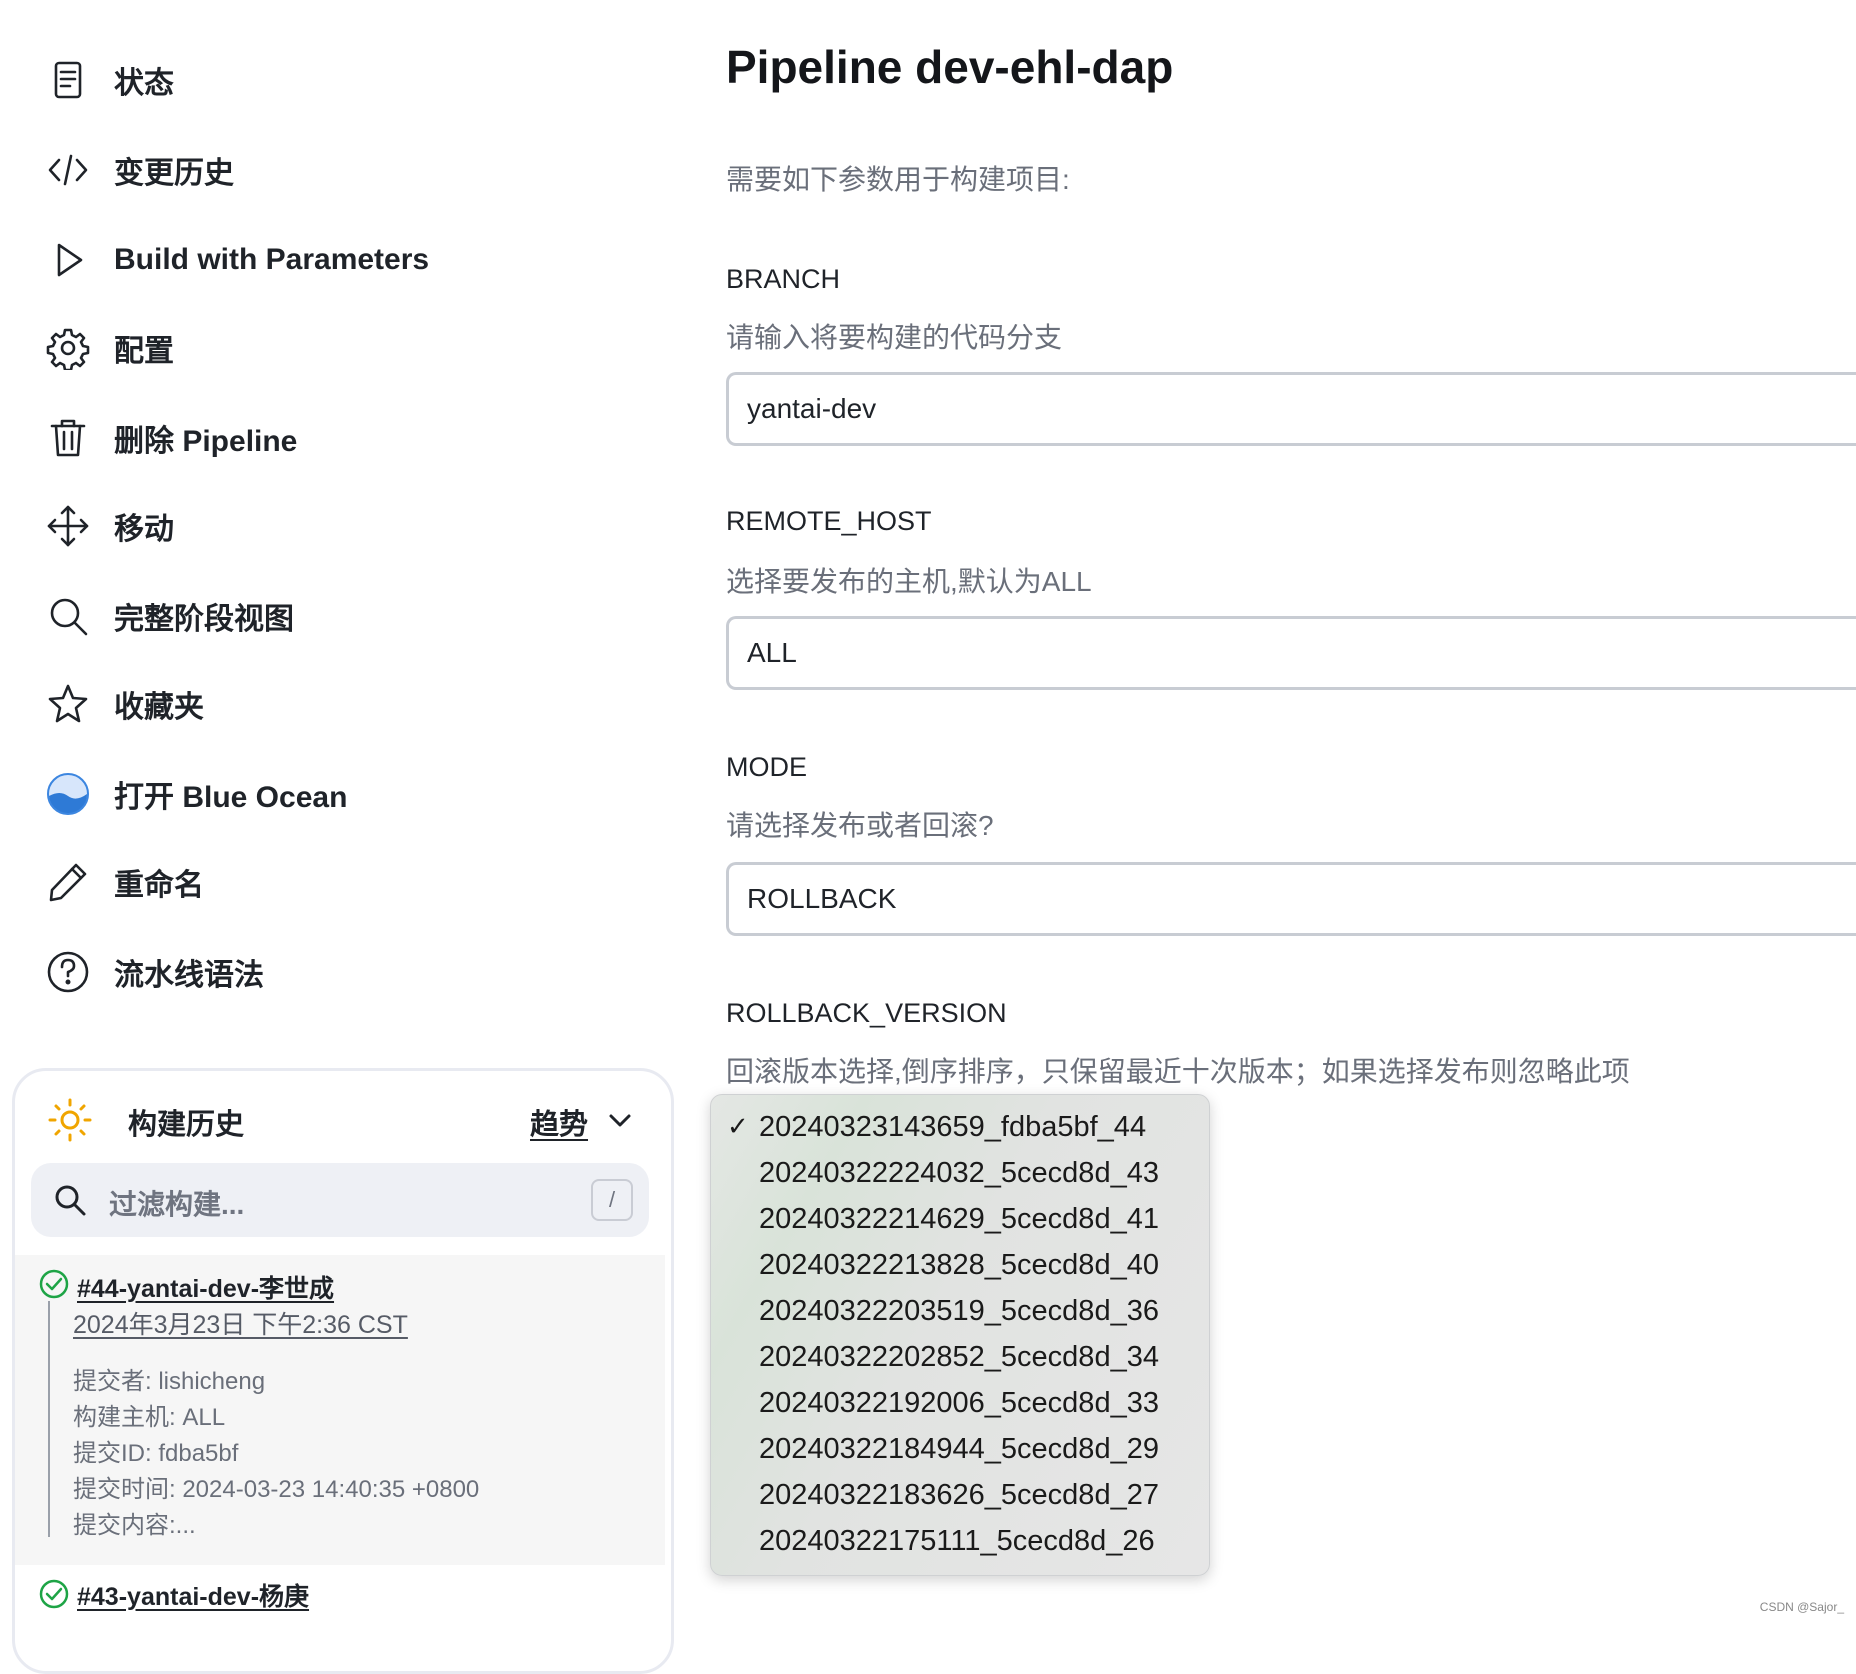  I want to click on sidebar-item-label: 收藏夹, so click(159, 707).